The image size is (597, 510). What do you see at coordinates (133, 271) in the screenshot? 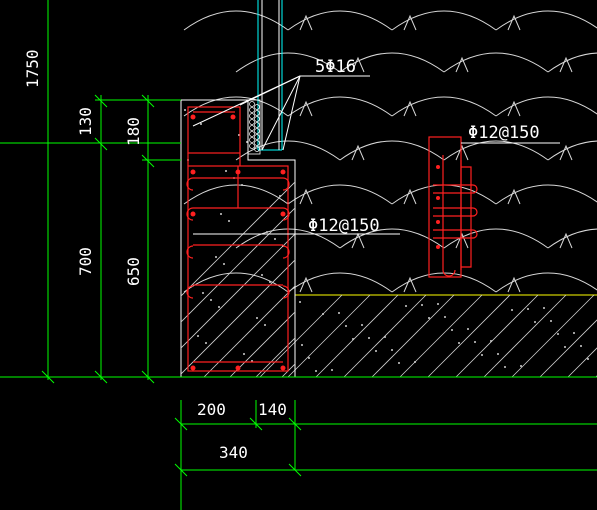
I see `dim-right-lower: 650` at bounding box center [133, 271].